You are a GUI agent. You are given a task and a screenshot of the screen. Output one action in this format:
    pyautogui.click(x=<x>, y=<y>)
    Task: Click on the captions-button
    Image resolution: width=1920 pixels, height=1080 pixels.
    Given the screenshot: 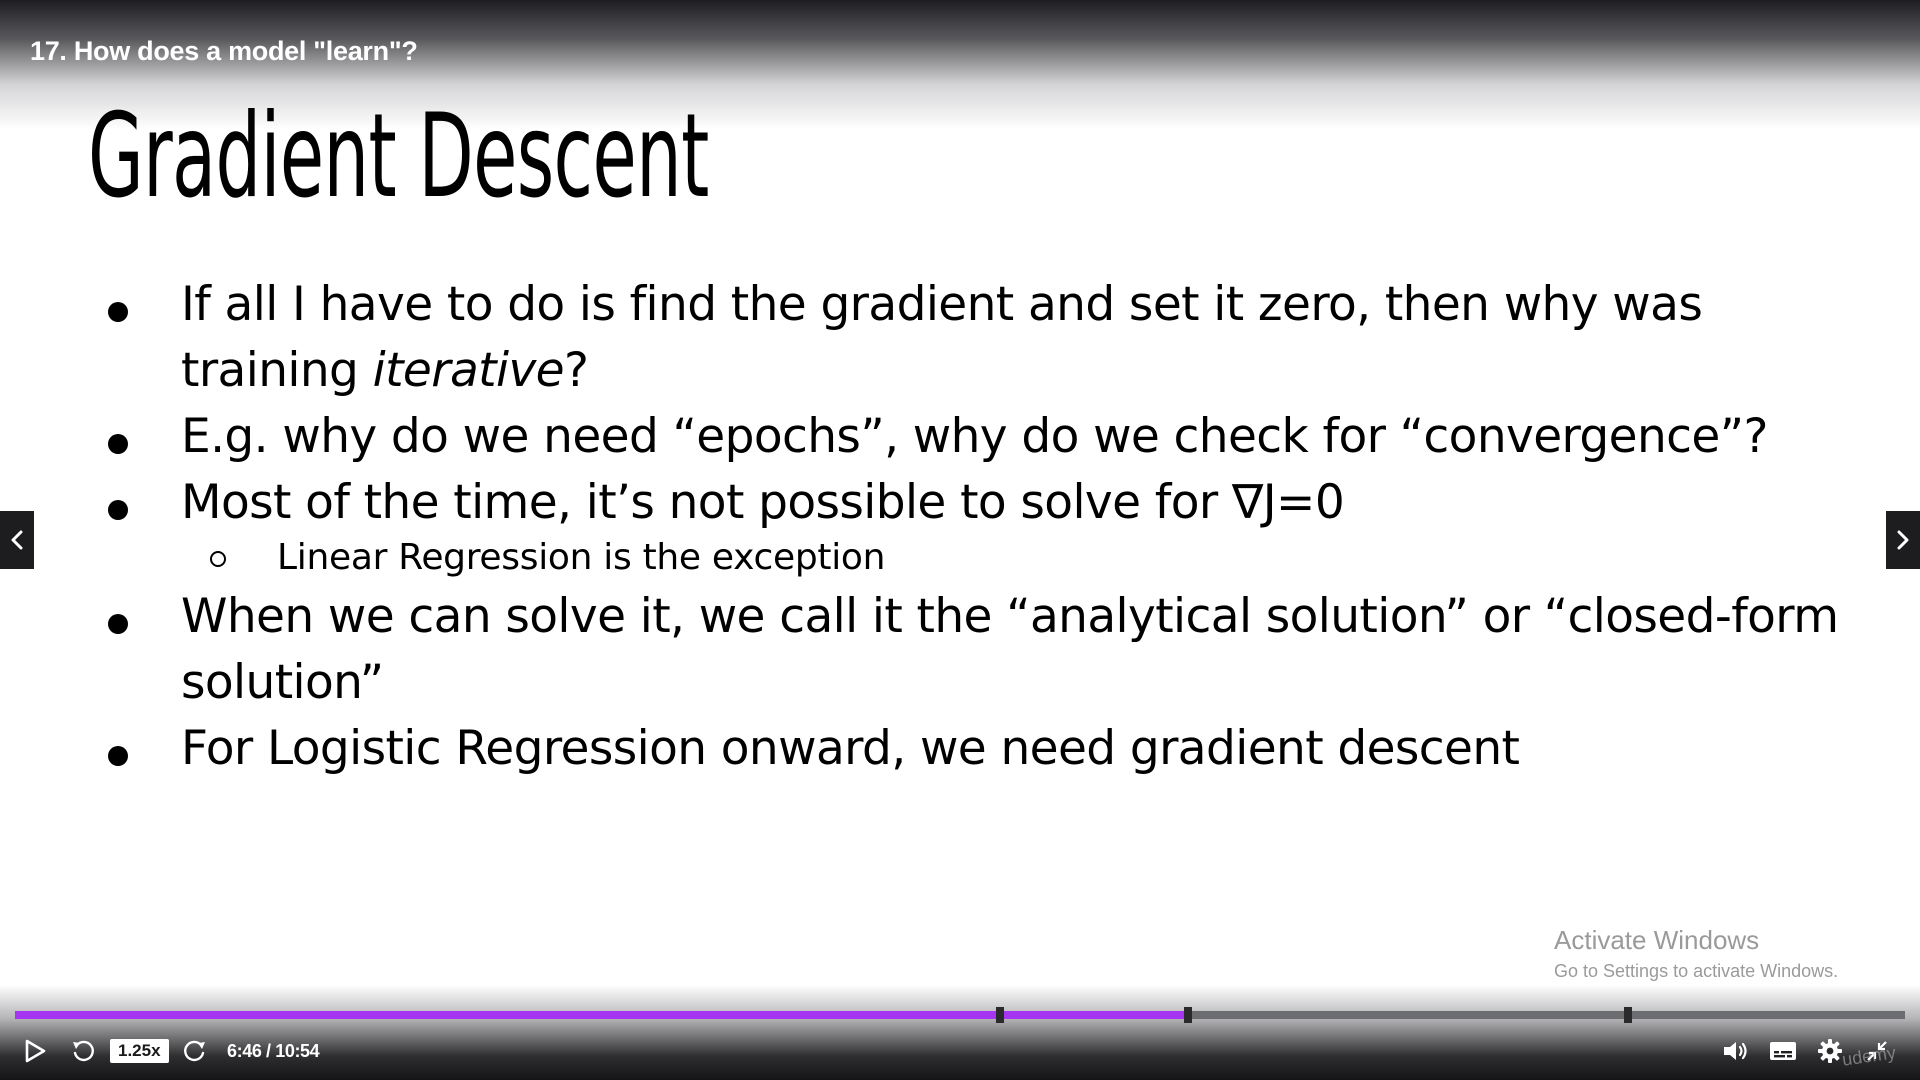 What is the action you would take?
    pyautogui.click(x=1783, y=1051)
    